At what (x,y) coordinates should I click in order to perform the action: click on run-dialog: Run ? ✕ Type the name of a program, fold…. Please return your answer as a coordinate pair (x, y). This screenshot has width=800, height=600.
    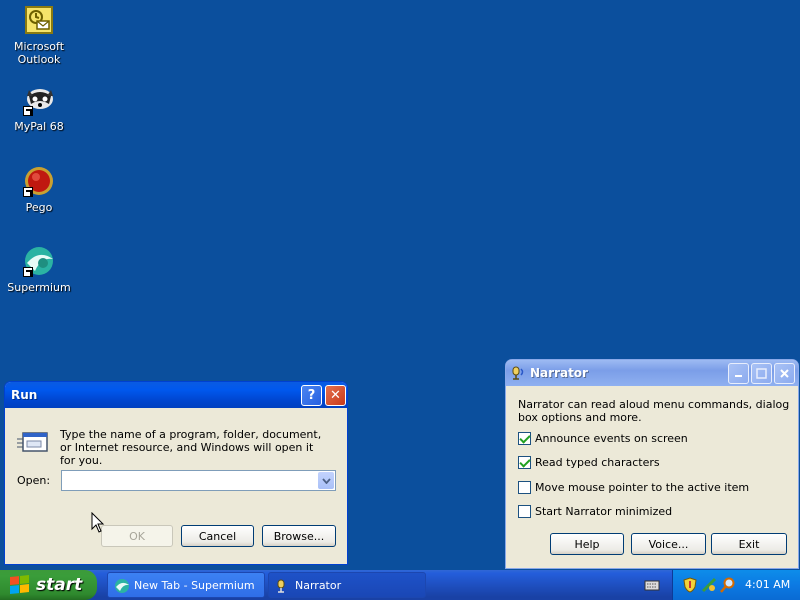
    Looking at the image, I should click on (176, 473).